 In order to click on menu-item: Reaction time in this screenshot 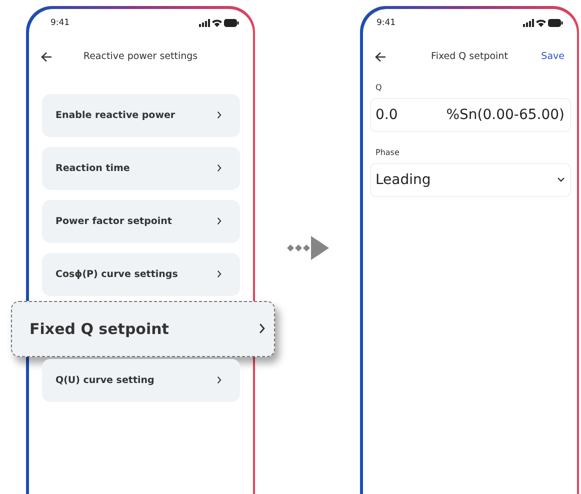, I will do `click(141, 168)`.